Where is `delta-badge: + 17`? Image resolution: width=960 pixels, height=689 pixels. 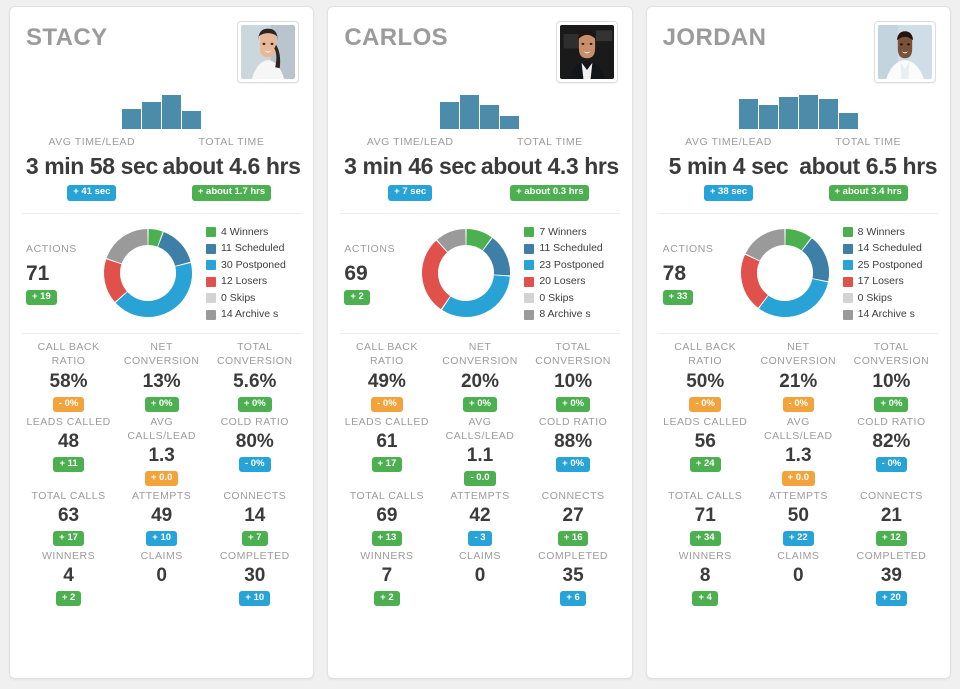
delta-badge: + 17 is located at coordinates (68, 538).